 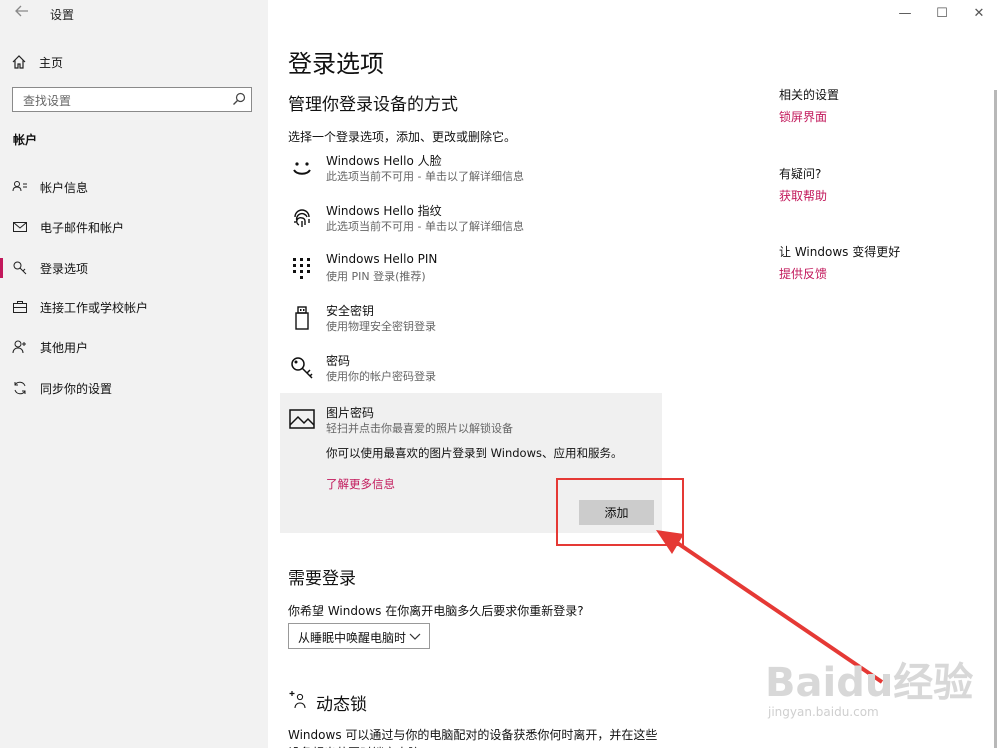 What do you see at coordinates (360, 484) in the screenshot?
I see `learn-more-link: 了解更多信息` at bounding box center [360, 484].